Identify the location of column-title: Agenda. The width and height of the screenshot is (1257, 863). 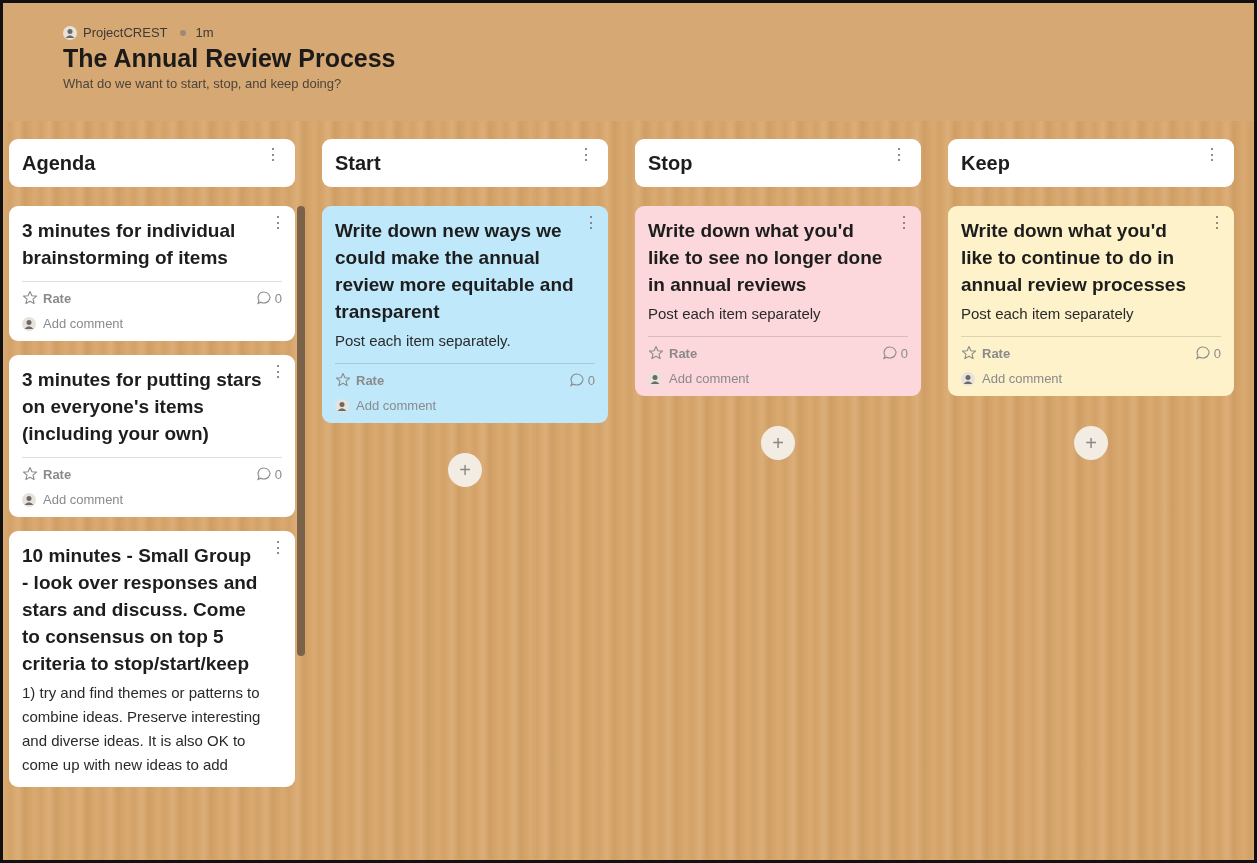
(59, 163).